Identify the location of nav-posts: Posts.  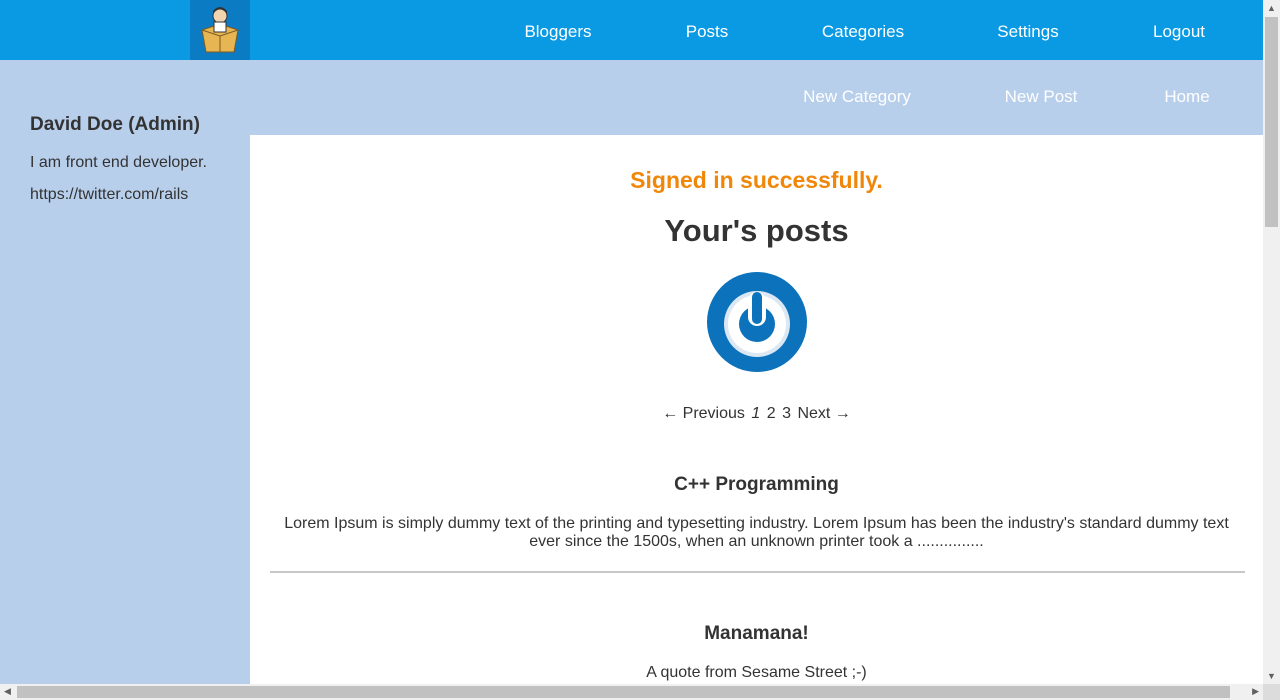
(707, 32).